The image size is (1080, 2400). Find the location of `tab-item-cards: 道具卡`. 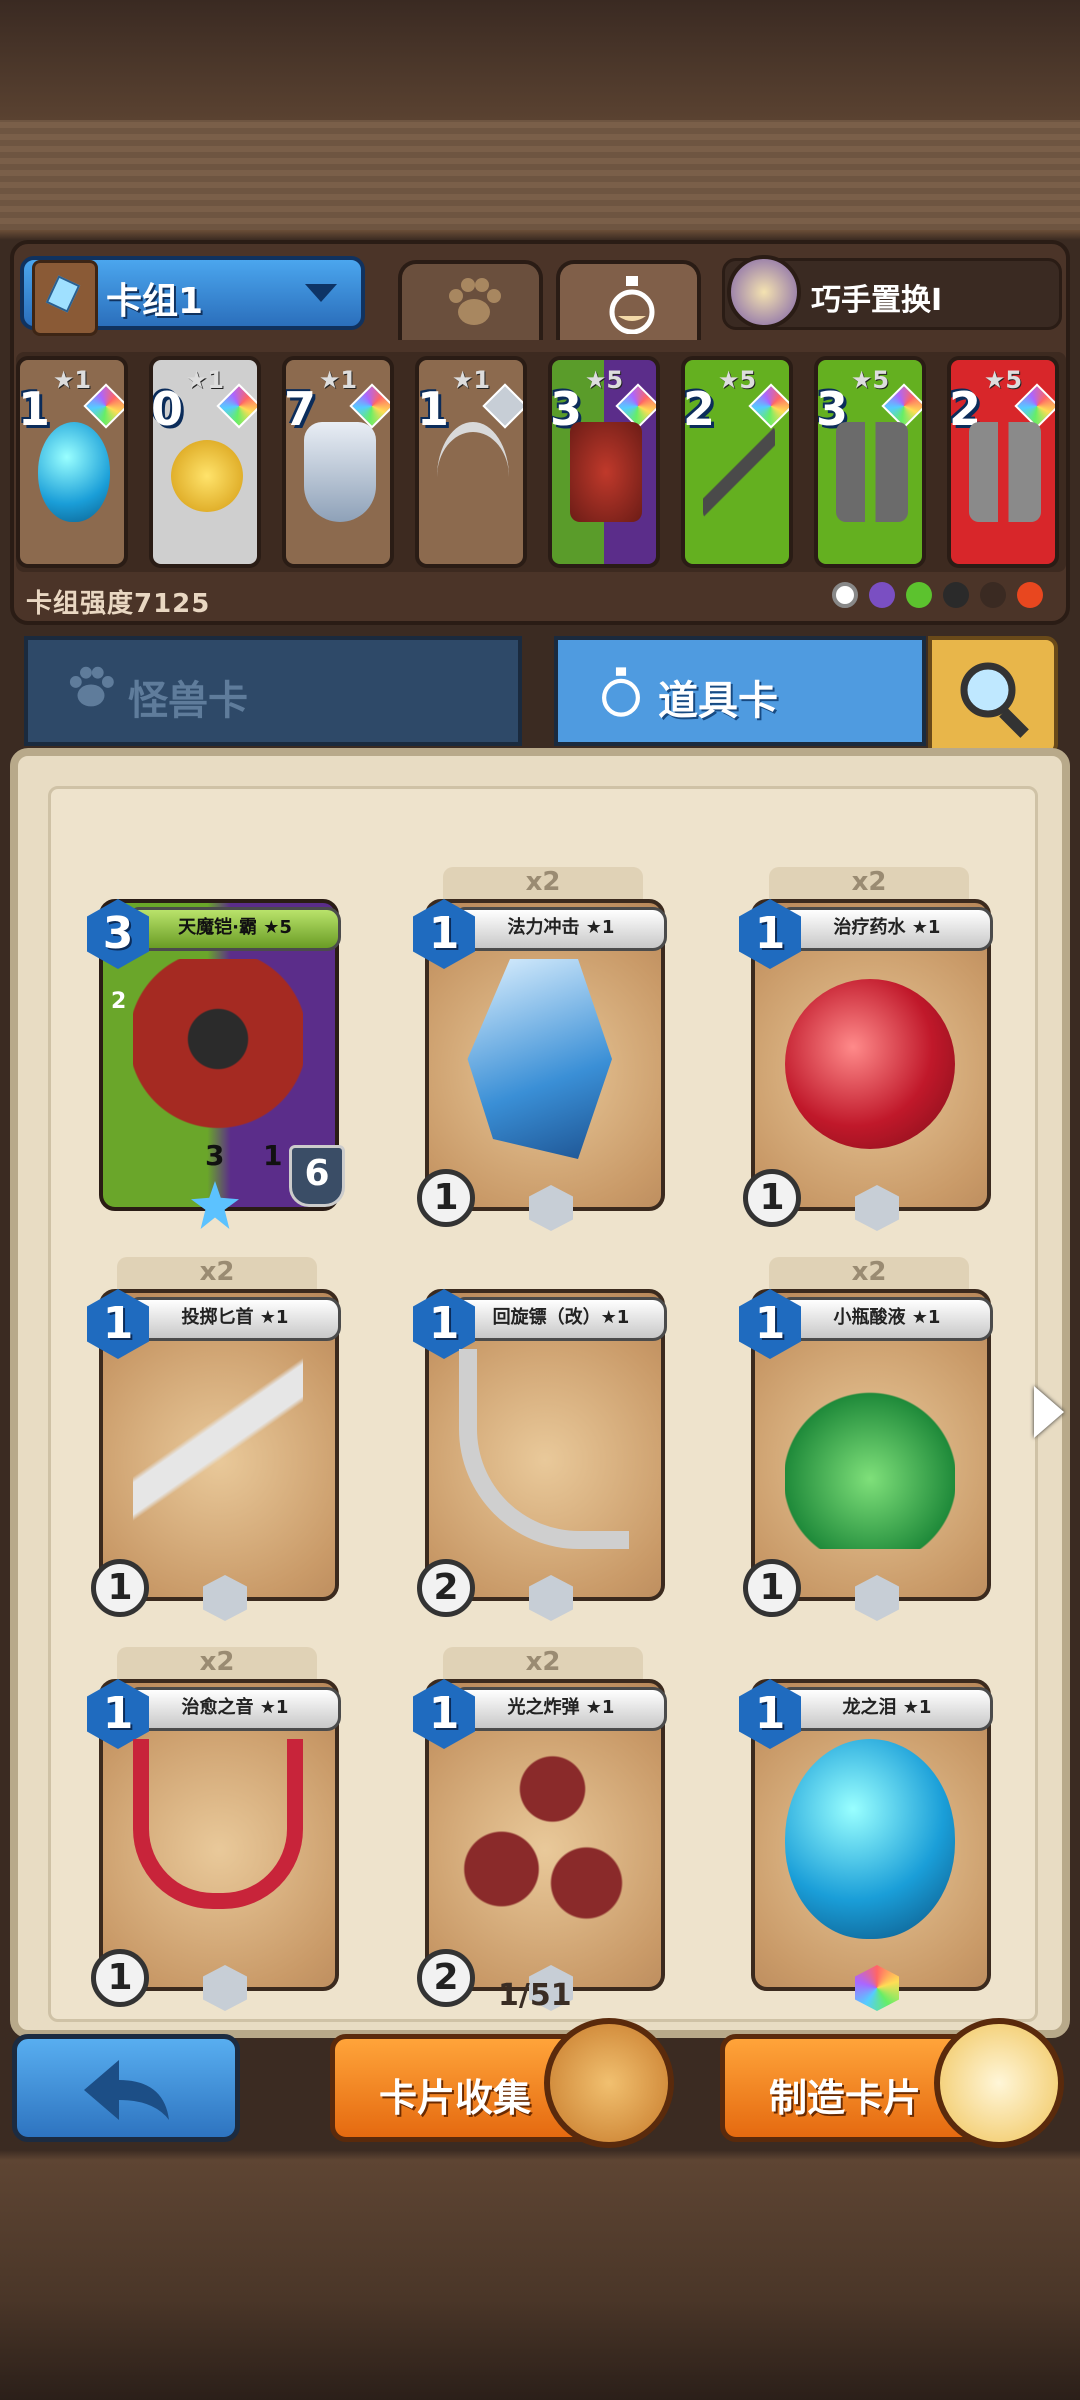

tab-item-cards: 道具卡 is located at coordinates (740, 691).